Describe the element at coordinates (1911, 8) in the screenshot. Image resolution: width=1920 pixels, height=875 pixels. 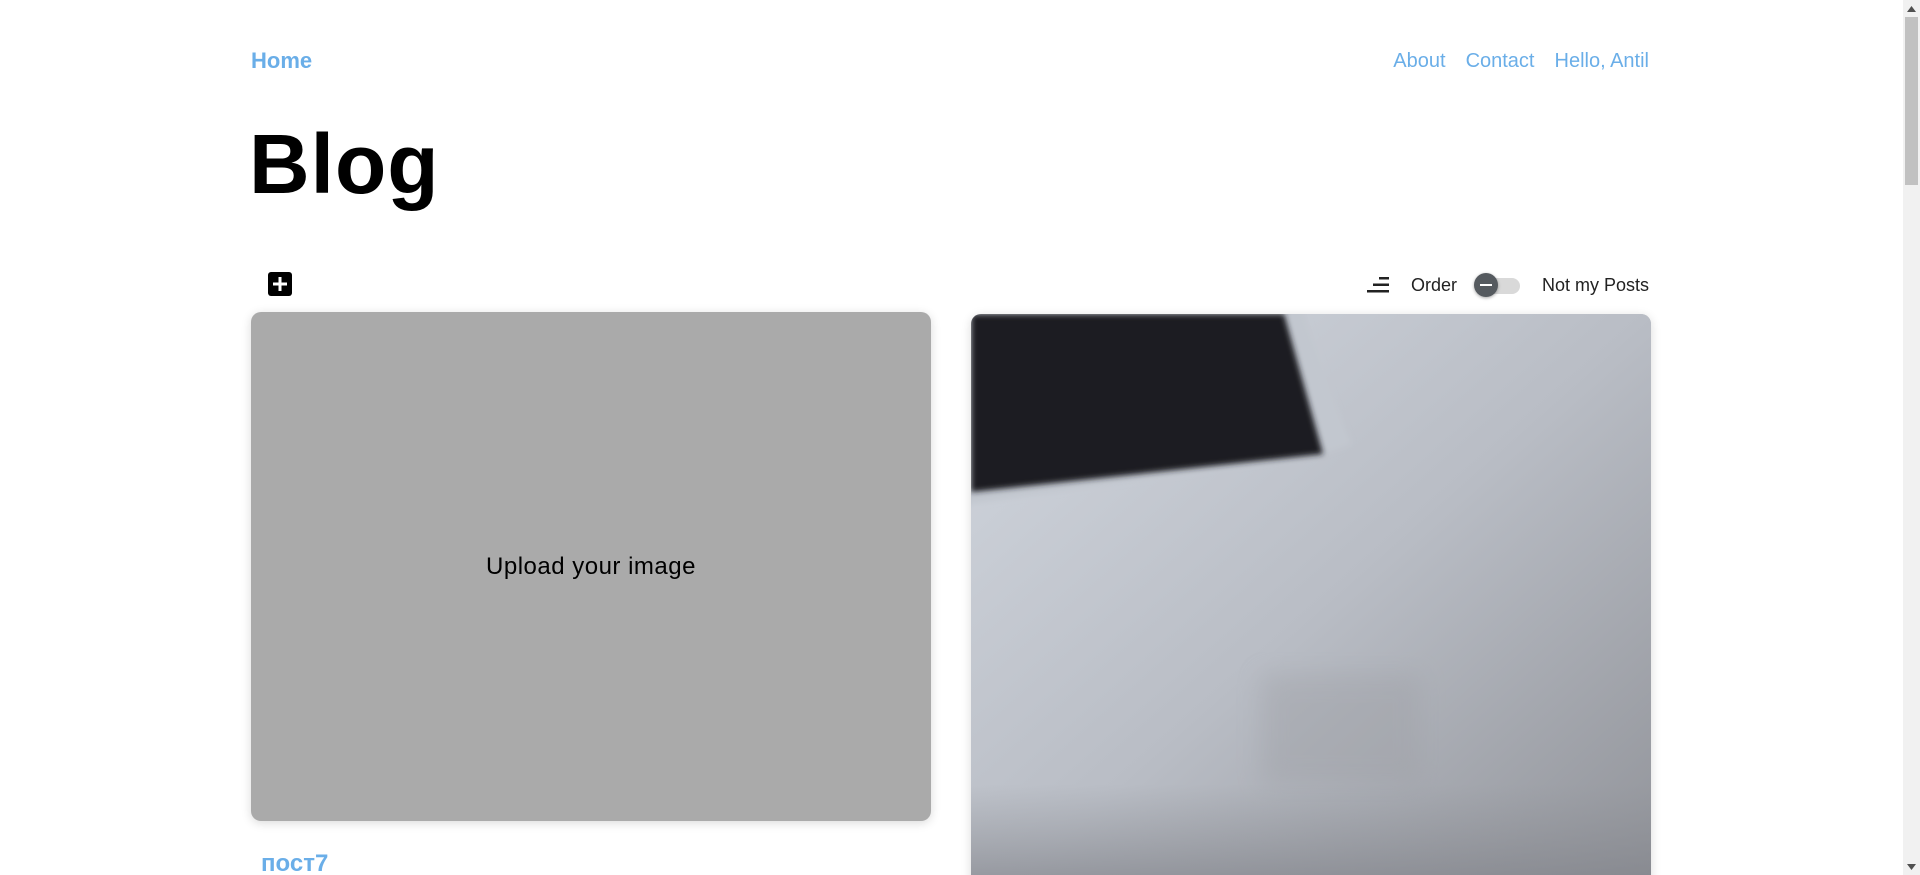
I see `scroll-up-arrow-icon` at that location.